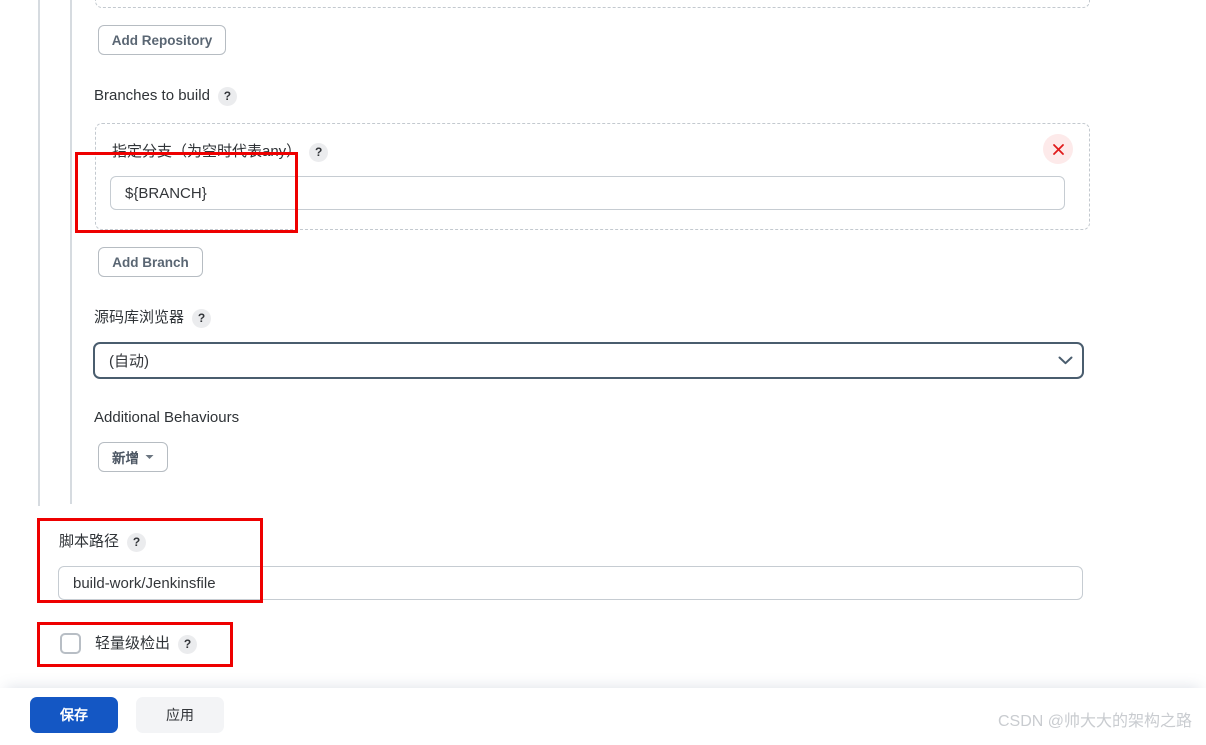 This screenshot has height=745, width=1206. Describe the element at coordinates (167, 417) in the screenshot. I see `additional-behaviours-label: Additional Behaviours` at that location.